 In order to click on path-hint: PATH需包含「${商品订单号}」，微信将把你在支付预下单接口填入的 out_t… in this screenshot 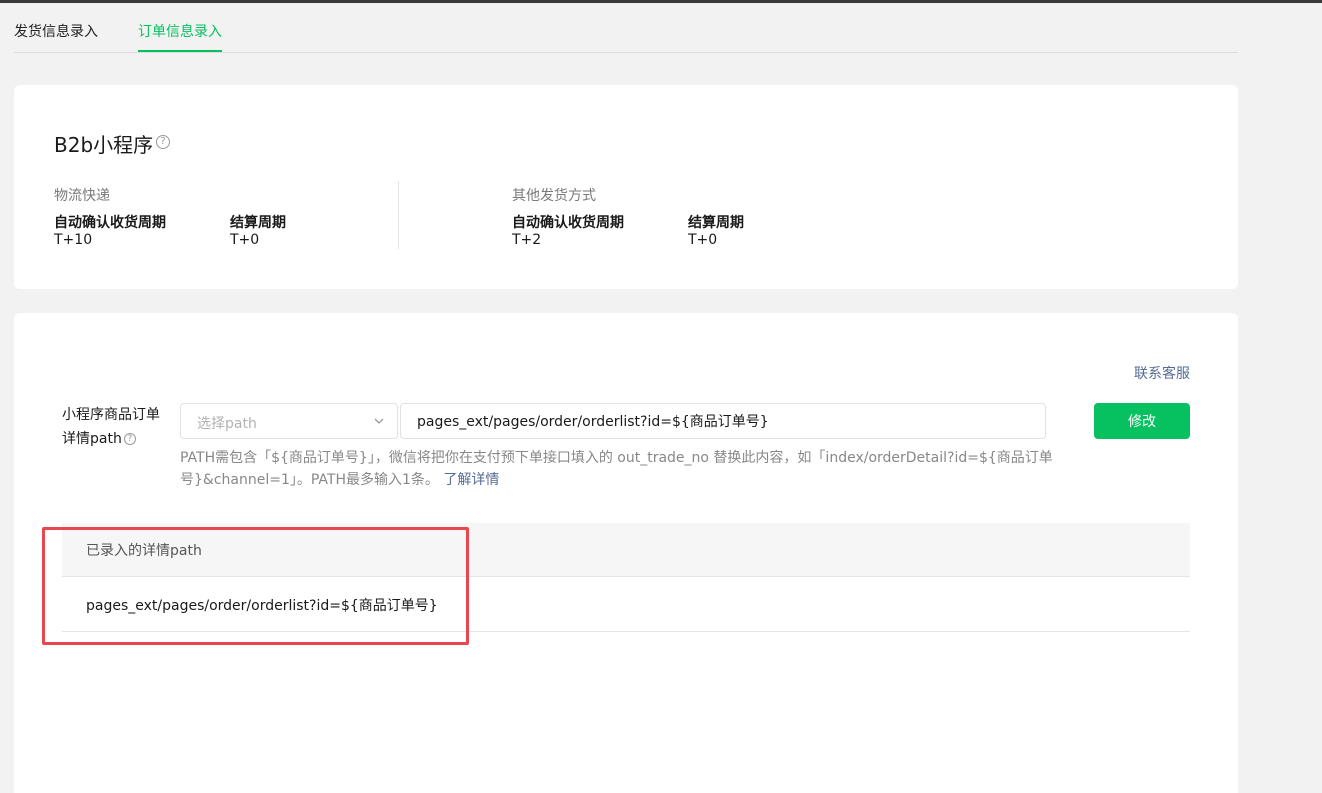, I will do `click(618, 469)`.